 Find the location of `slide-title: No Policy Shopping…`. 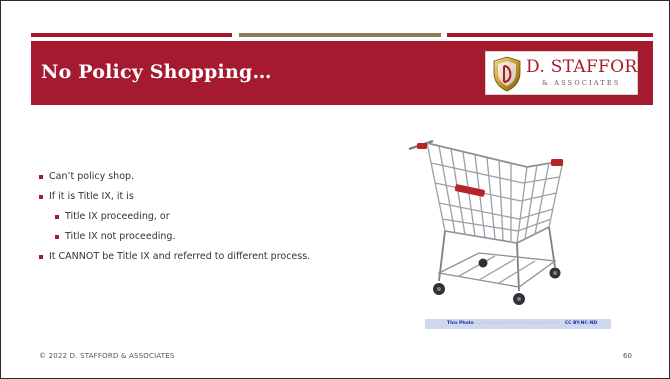

slide-title: No Policy Shopping… is located at coordinates (156, 72).